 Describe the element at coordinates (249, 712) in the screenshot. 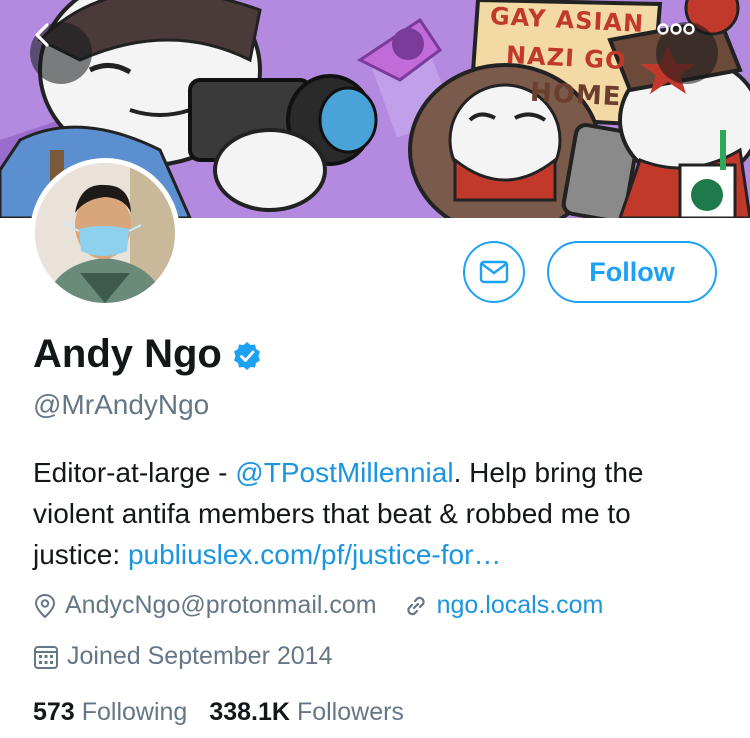

I see `followers-count: 338.1K` at that location.